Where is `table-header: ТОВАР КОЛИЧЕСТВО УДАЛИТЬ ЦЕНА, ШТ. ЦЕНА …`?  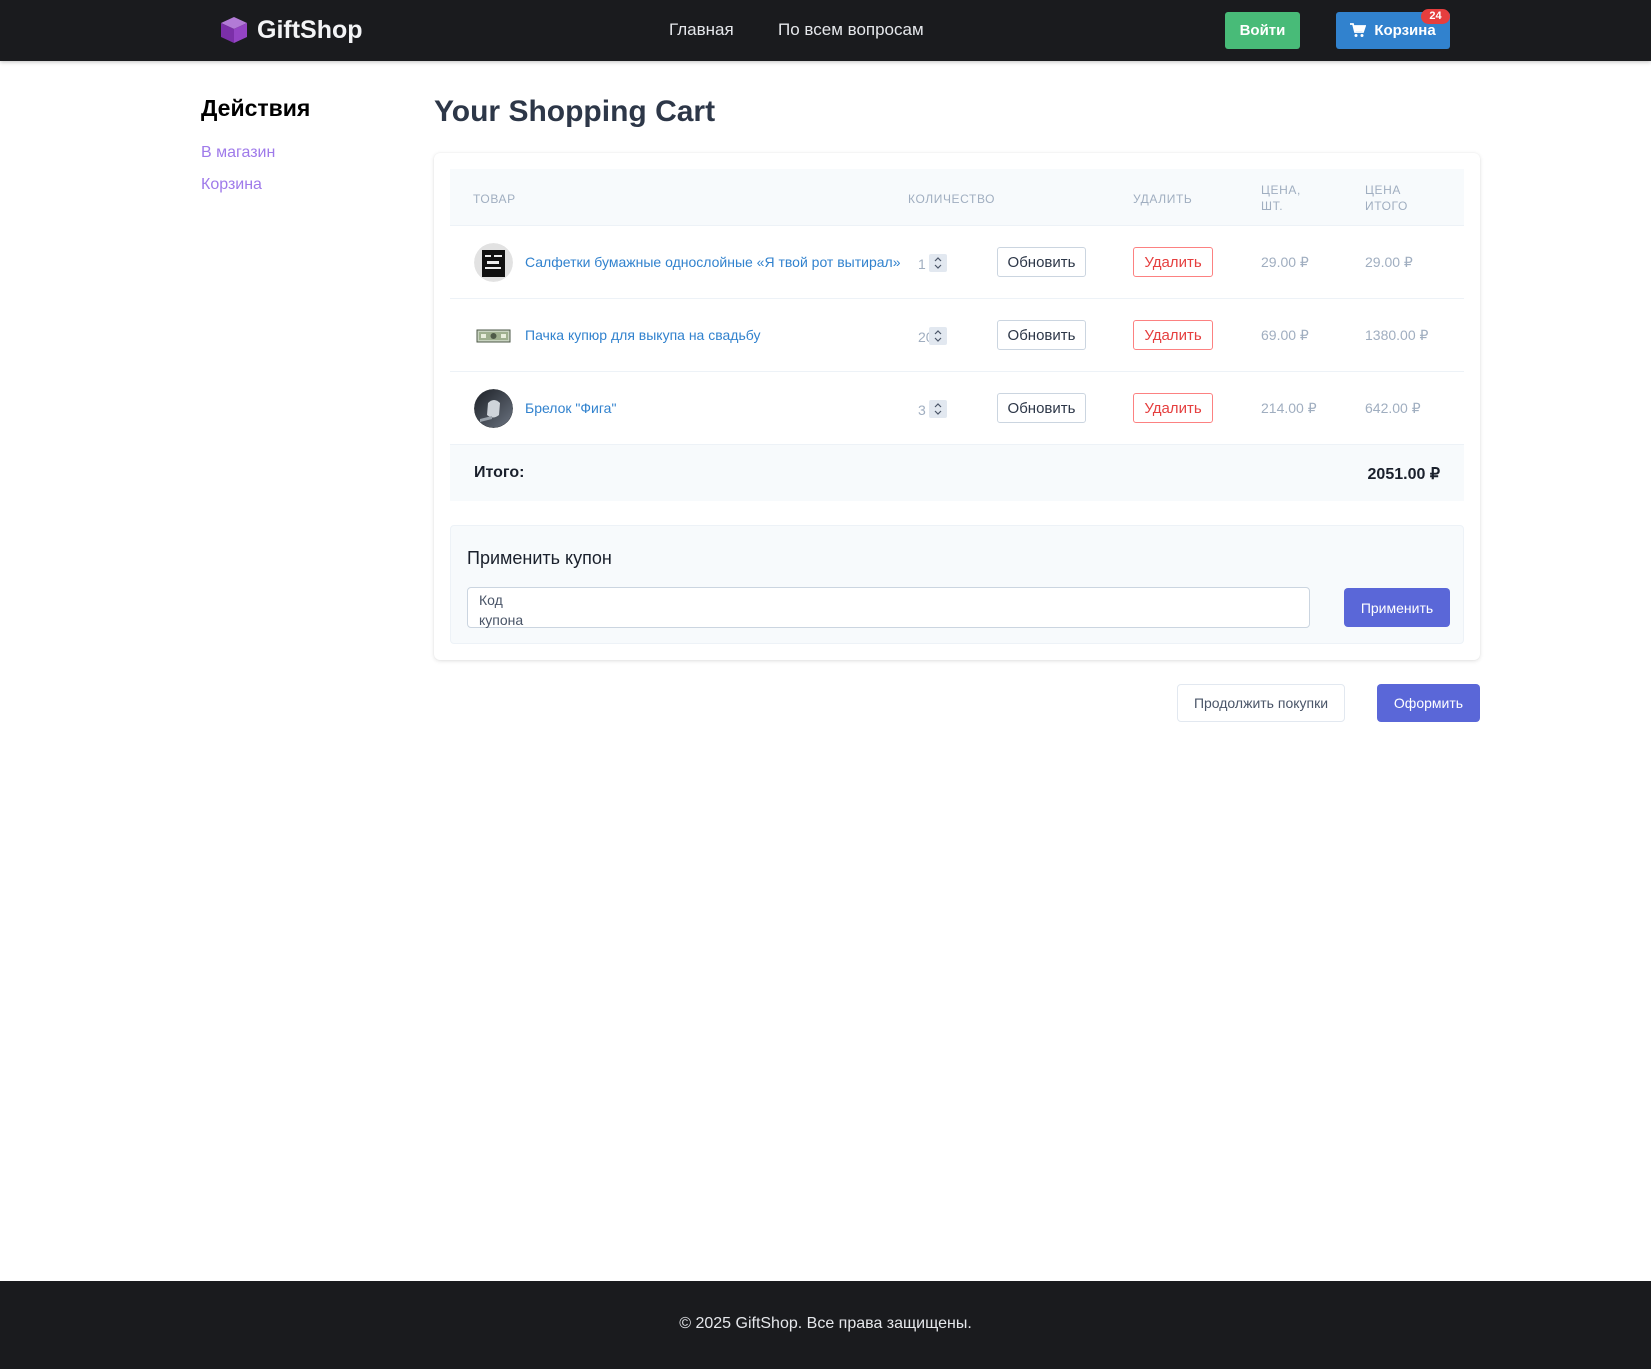
table-header: ТОВАР КОЛИЧЕСТВО УДАЛИТЬ ЦЕНА, ШТ. ЦЕНА … is located at coordinates (957, 197).